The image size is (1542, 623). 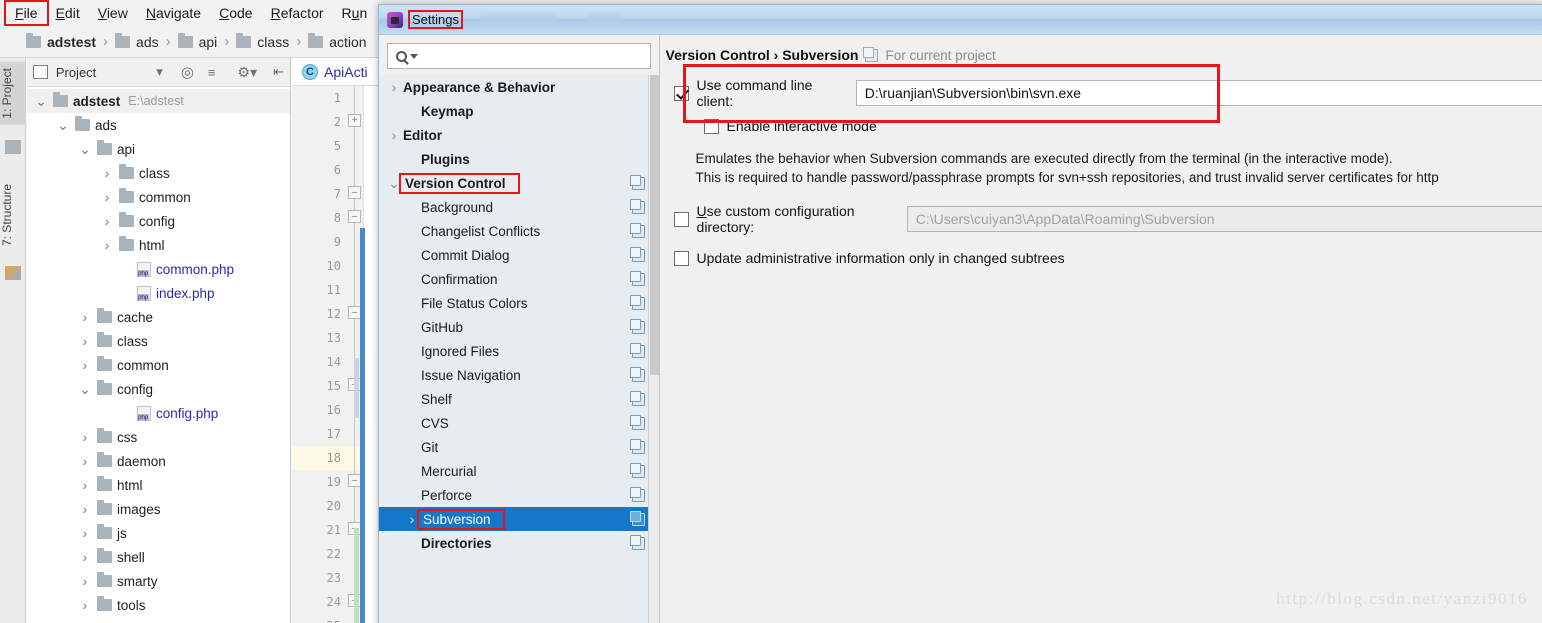 What do you see at coordinates (68, 13) in the screenshot?
I see `menu-item-edit: Edit` at bounding box center [68, 13].